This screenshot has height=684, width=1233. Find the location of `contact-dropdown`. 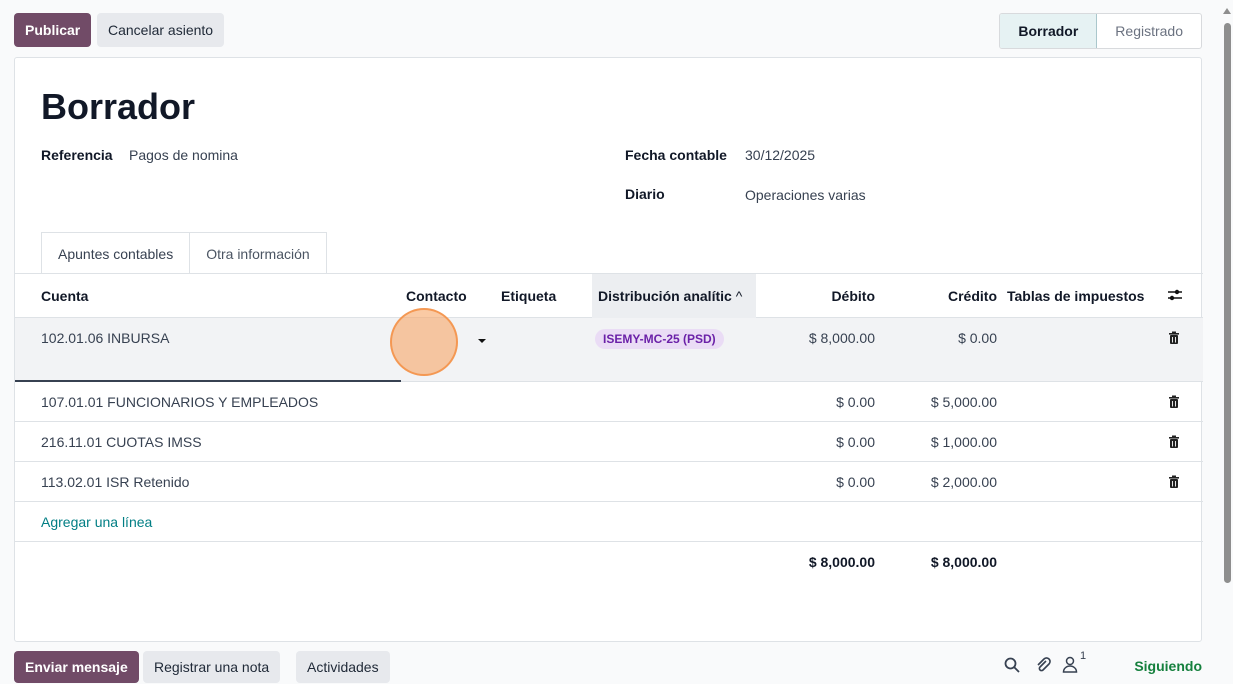

contact-dropdown is located at coordinates (482, 340).